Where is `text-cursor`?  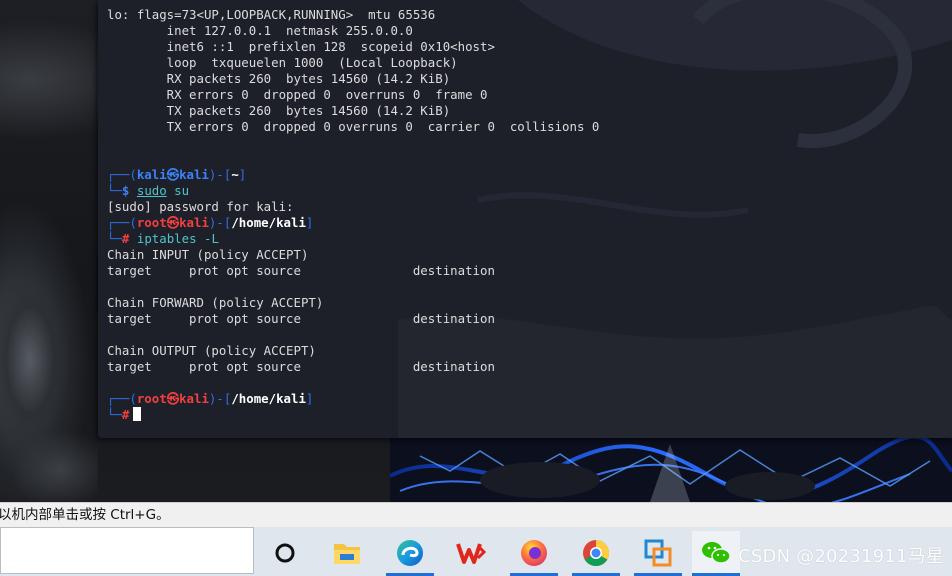
text-cursor is located at coordinates (137, 414).